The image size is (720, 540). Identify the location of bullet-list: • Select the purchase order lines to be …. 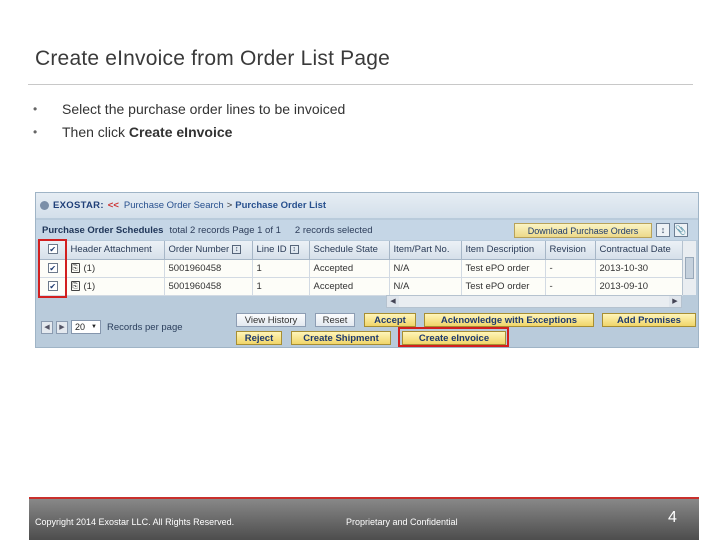
(189, 120).